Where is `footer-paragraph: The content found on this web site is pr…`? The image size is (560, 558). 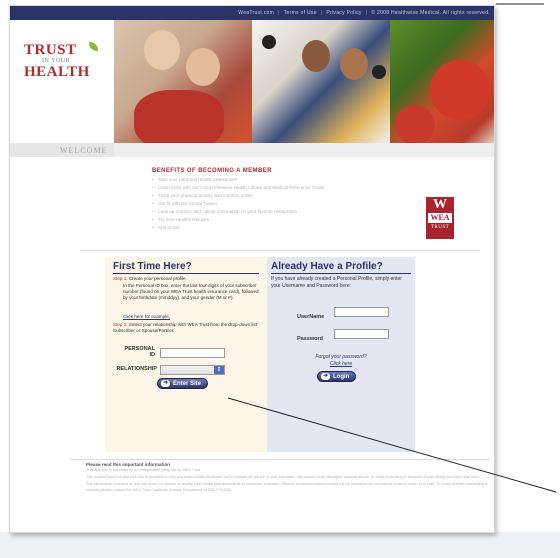 footer-paragraph: The content found on this web site is pr… is located at coordinates (283, 477).